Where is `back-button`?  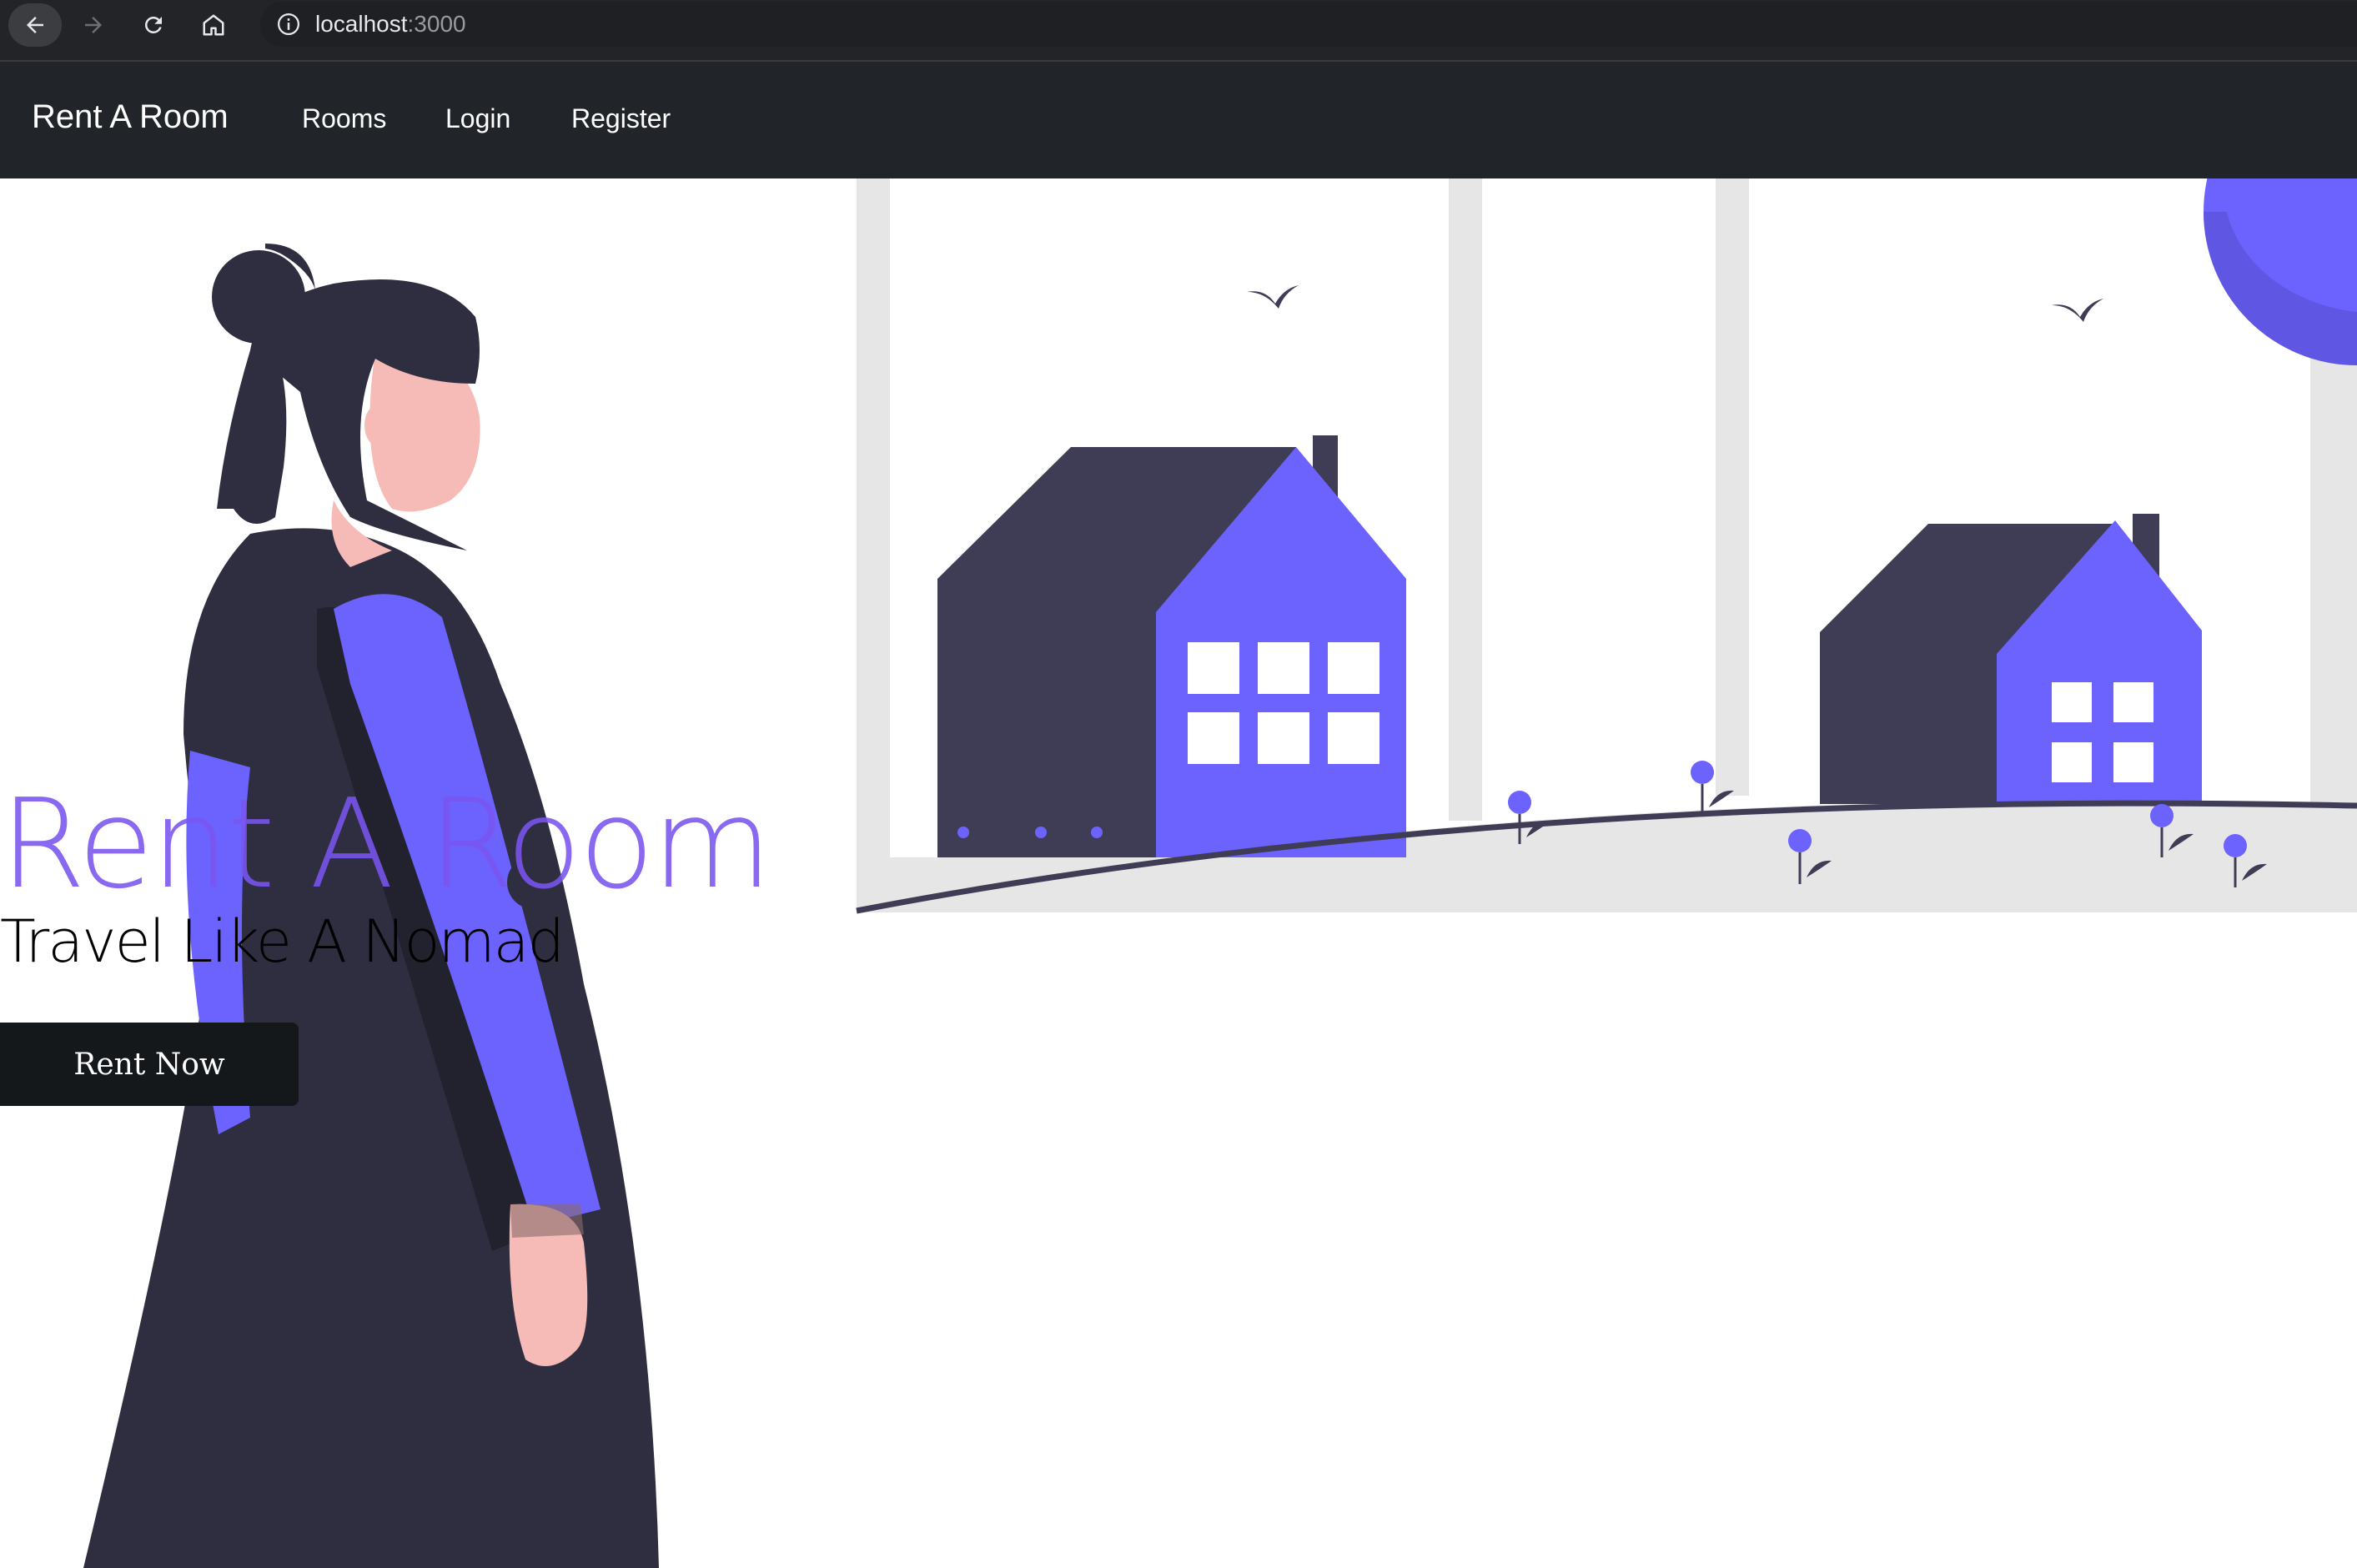
back-button is located at coordinates (35, 25).